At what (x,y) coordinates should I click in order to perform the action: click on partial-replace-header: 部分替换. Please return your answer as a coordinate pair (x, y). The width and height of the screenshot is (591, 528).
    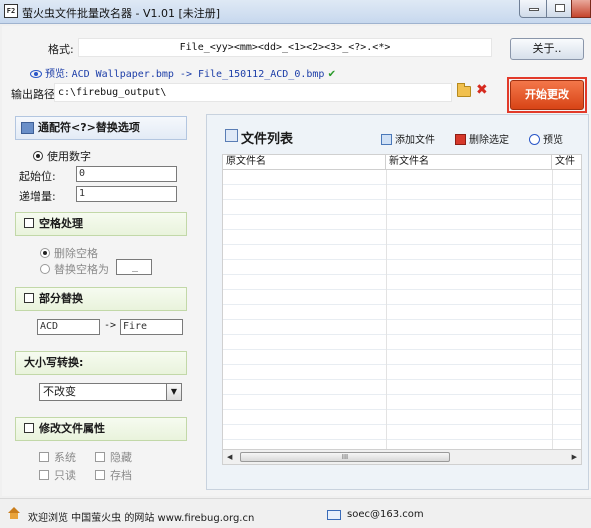
    Looking at the image, I should click on (101, 299).